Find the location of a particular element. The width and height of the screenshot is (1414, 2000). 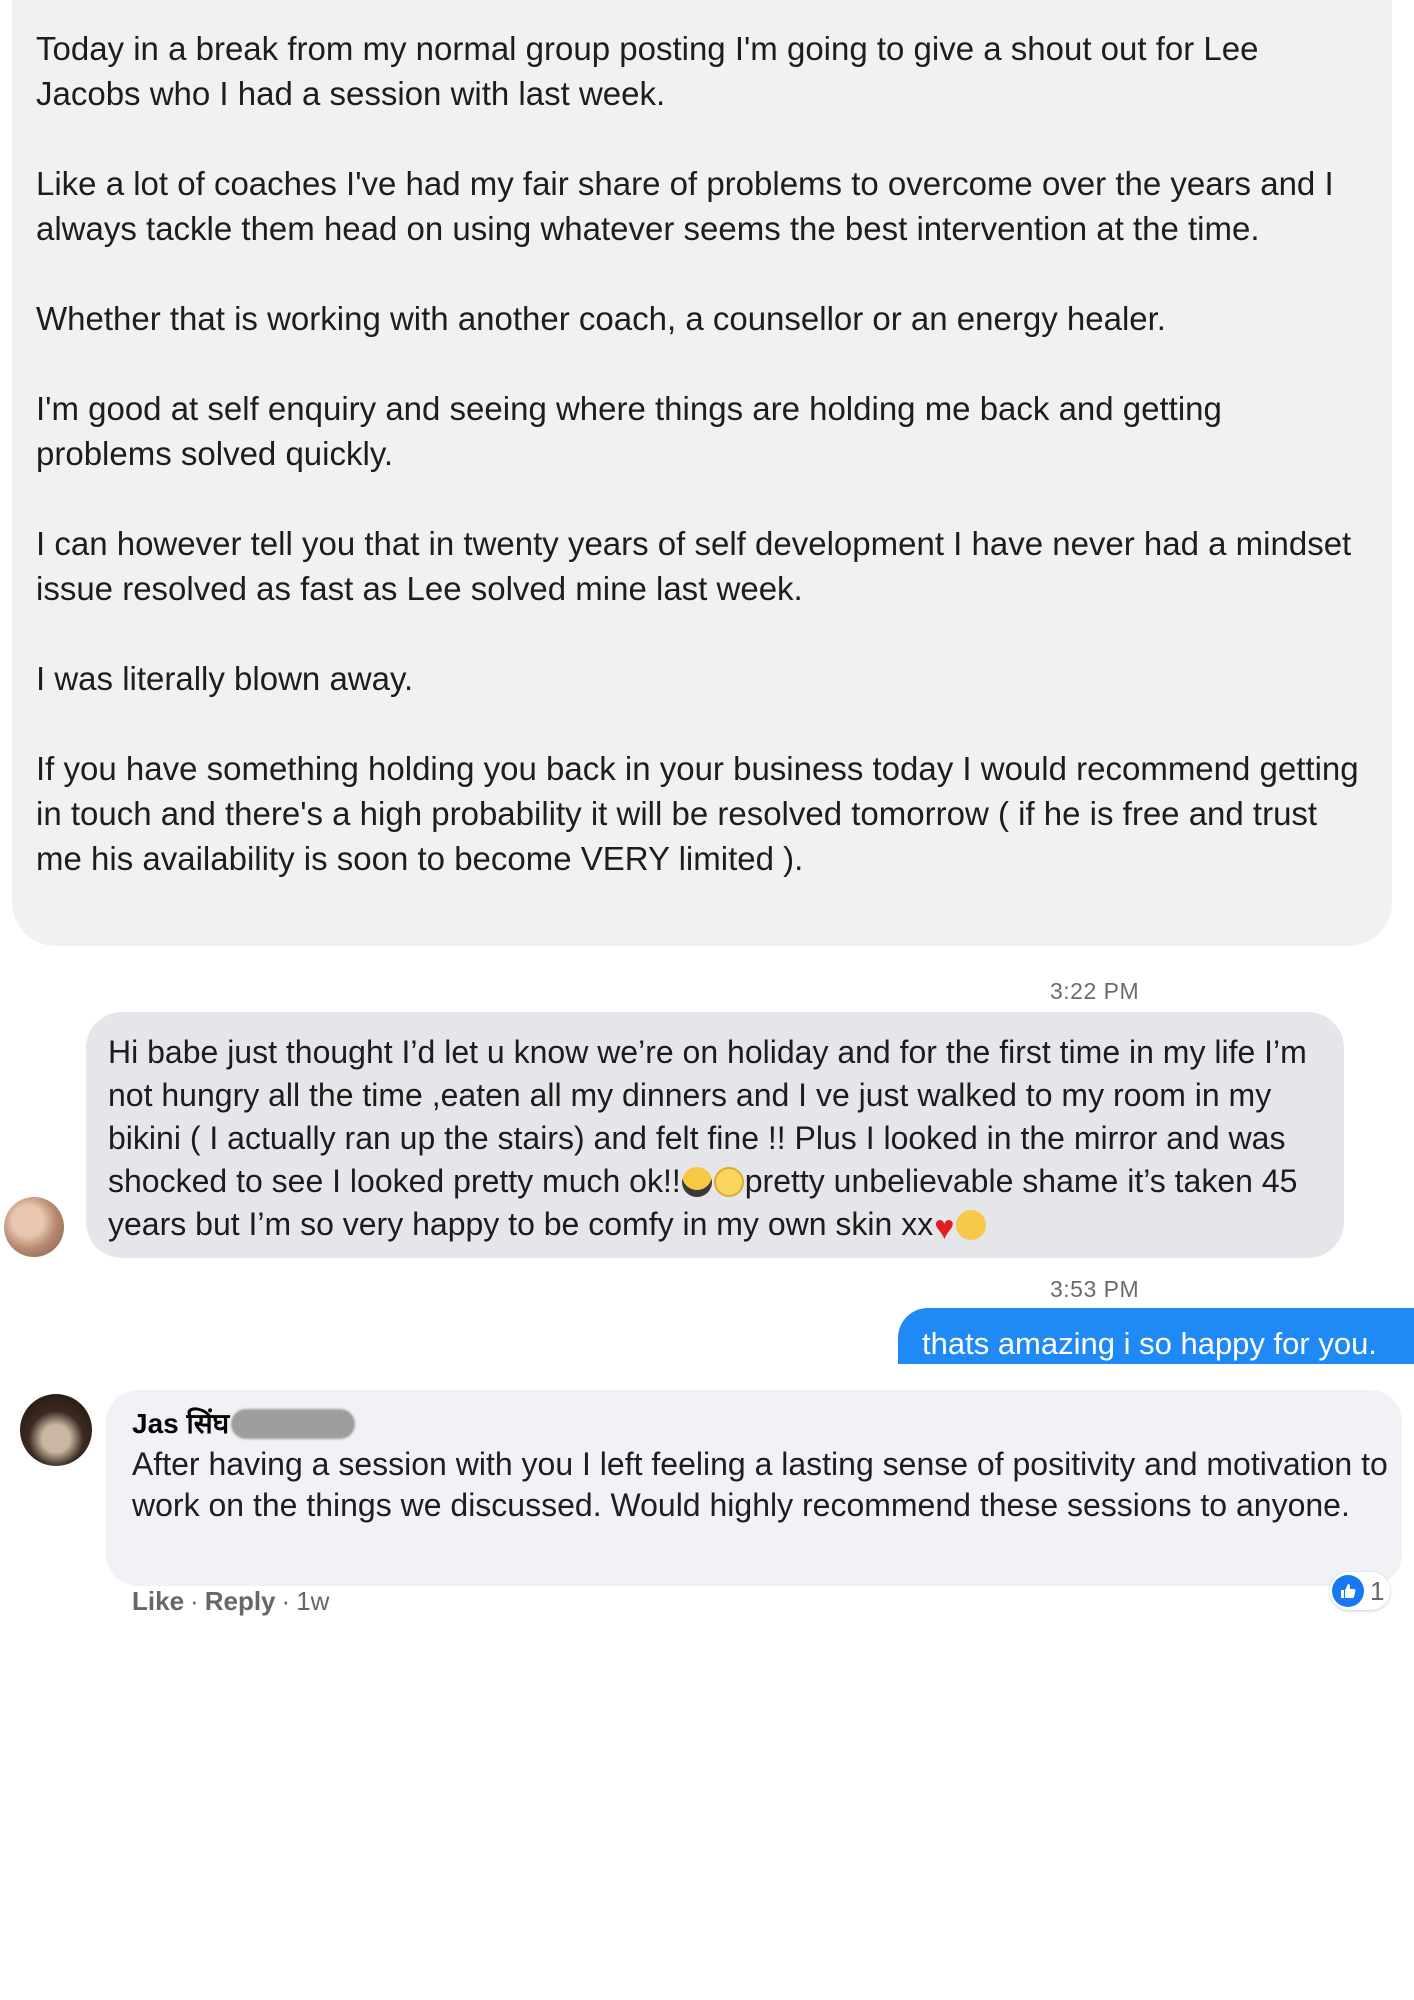

comment-author-name: Jas सिंघ is located at coordinates (180, 1424).